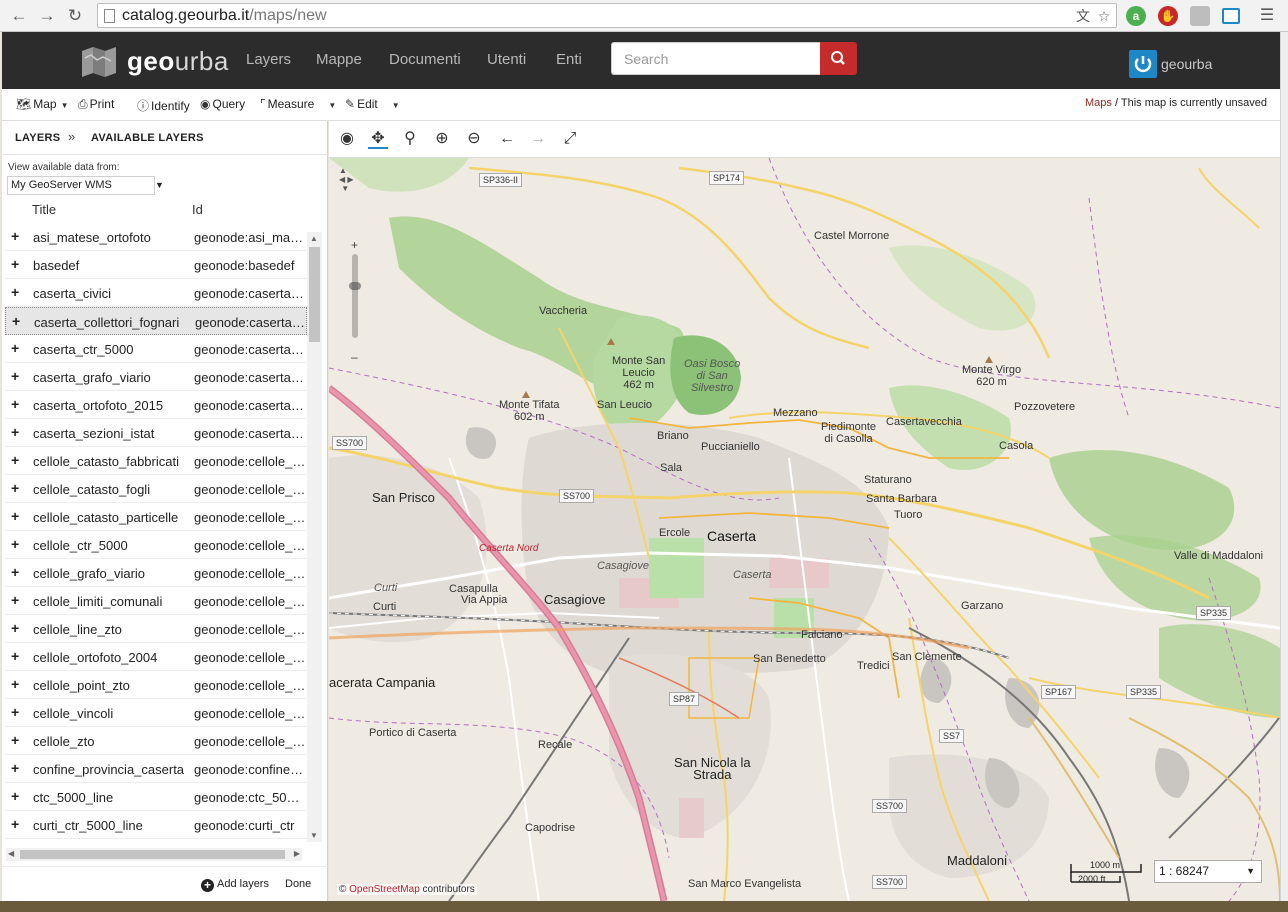  I want to click on layer-row: + basedef geonode:basedef, so click(156, 265).